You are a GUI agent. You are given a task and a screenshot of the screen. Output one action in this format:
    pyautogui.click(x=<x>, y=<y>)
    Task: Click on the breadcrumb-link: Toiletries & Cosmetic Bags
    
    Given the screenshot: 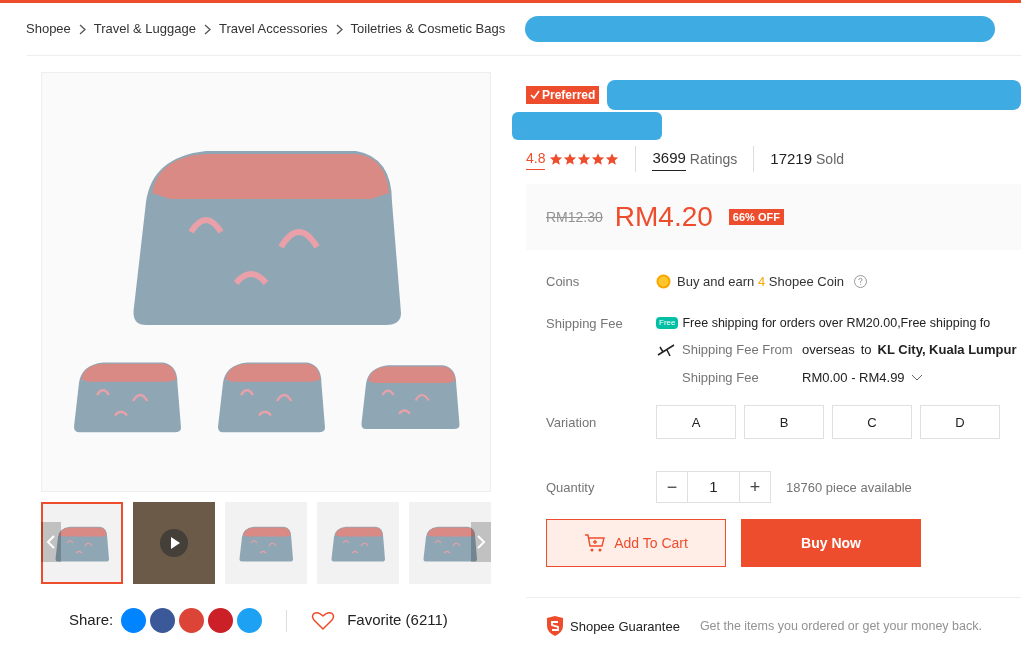 What is the action you would take?
    pyautogui.click(x=428, y=29)
    